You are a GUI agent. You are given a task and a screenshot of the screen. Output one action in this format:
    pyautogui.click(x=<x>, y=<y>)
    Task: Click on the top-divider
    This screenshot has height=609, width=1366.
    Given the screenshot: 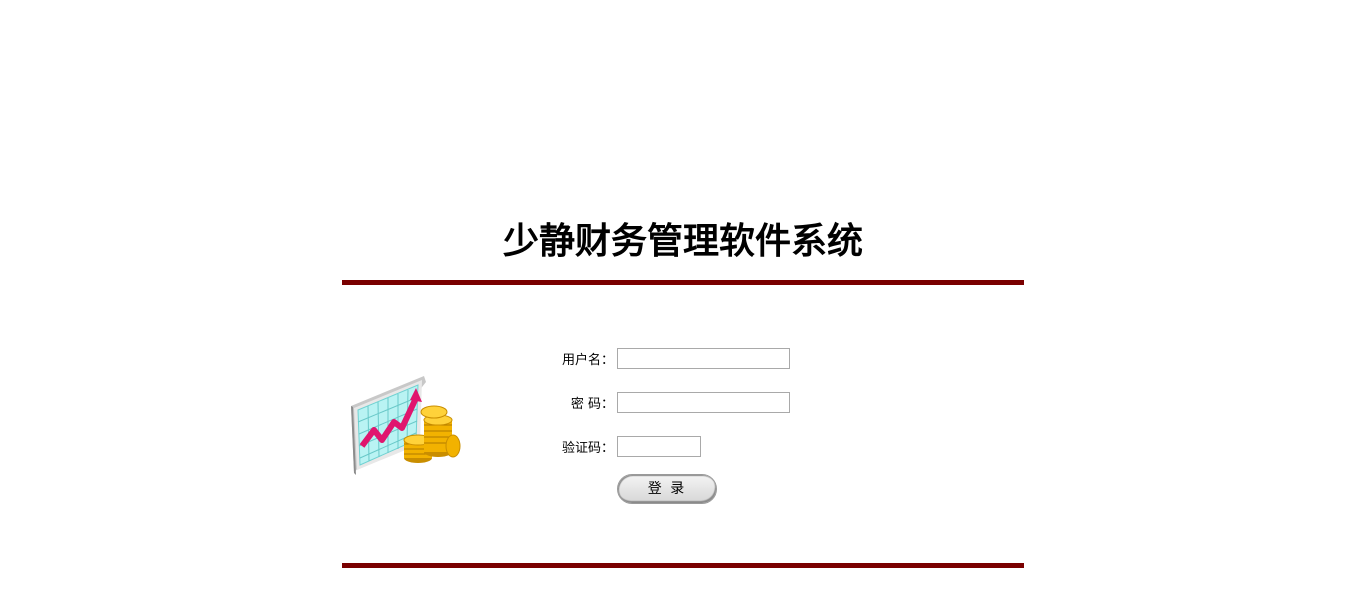 What is the action you would take?
    pyautogui.click(x=683, y=282)
    